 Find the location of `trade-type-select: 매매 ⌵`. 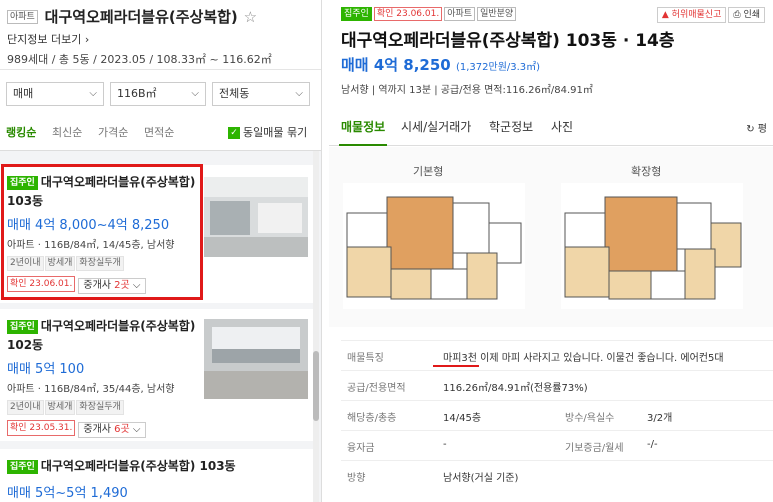

trade-type-select: 매매 ⌵ is located at coordinates (55, 94).